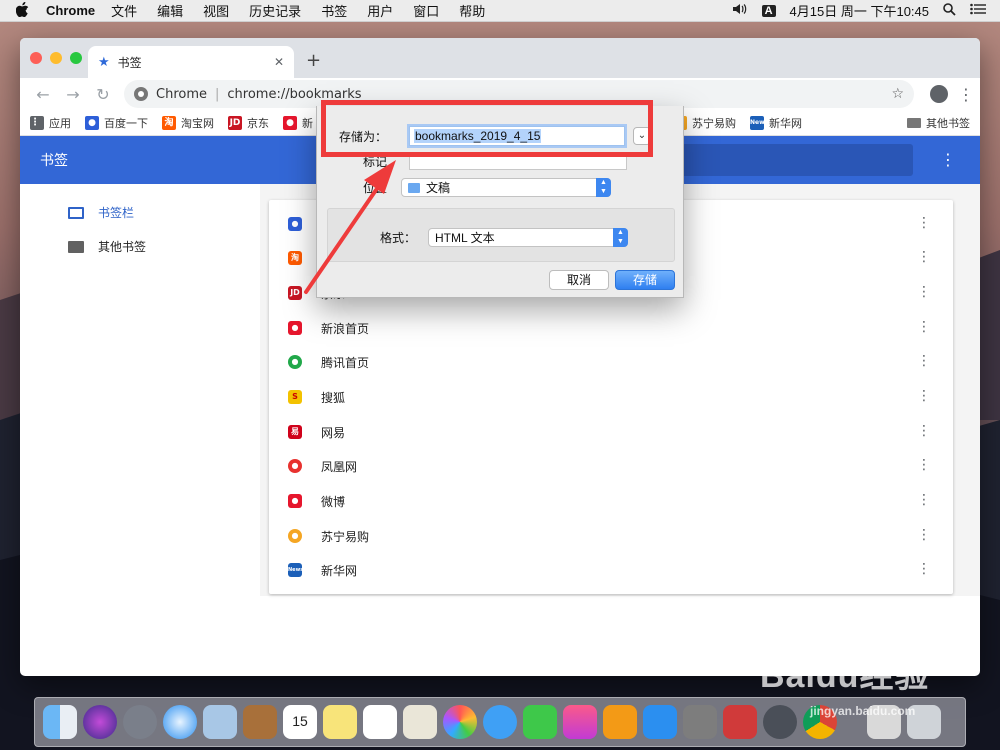 The image size is (1000, 750). What do you see at coordinates (420, 722) in the screenshot?
I see `maps-icon` at bounding box center [420, 722].